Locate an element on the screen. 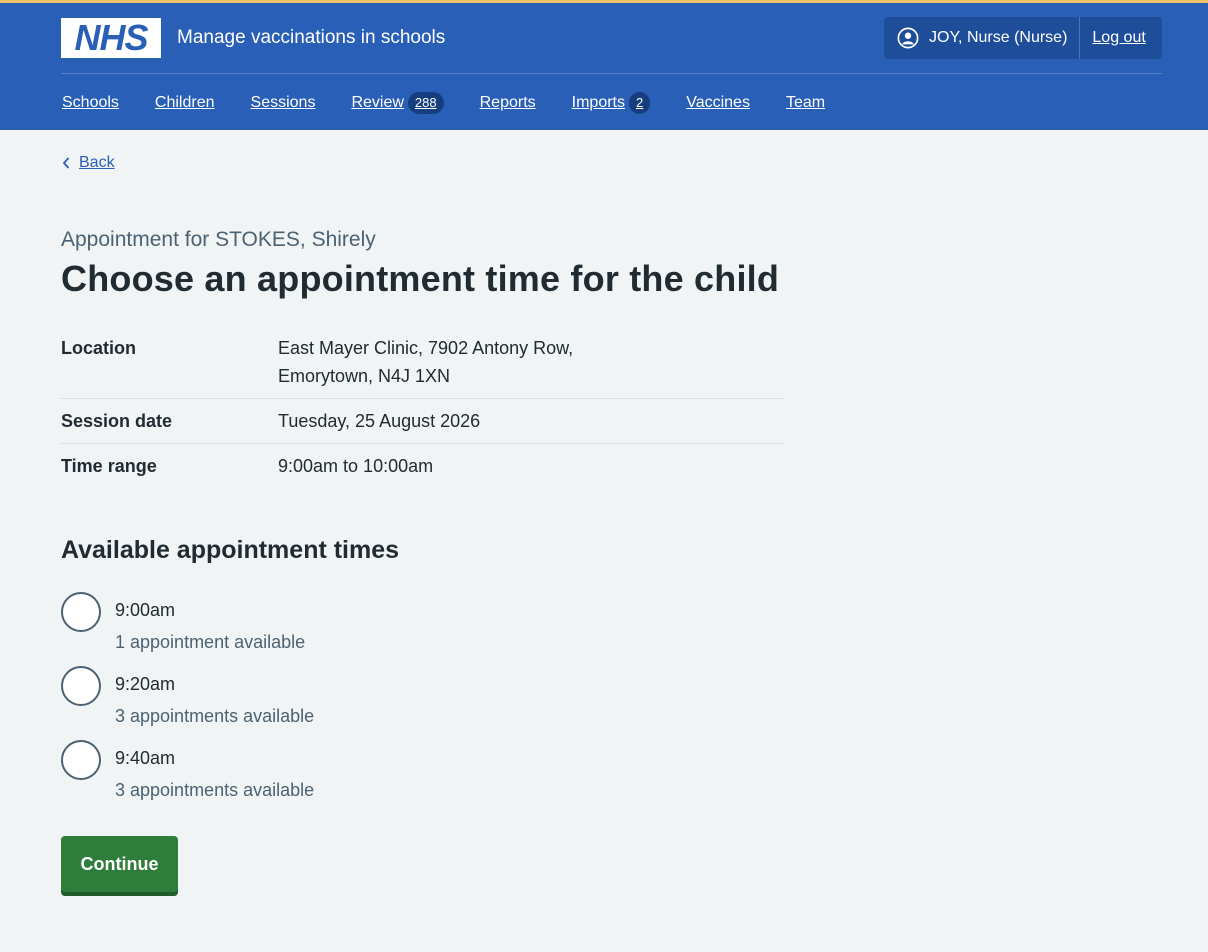 The height and width of the screenshot is (952, 1208). radio-label: 9:20am is located at coordinates (145, 684).